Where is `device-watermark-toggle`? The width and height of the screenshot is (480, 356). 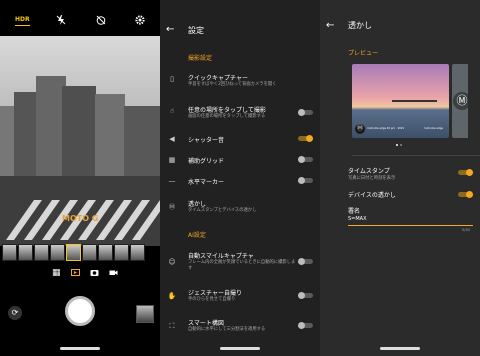 device-watermark-toggle is located at coordinates (465, 194).